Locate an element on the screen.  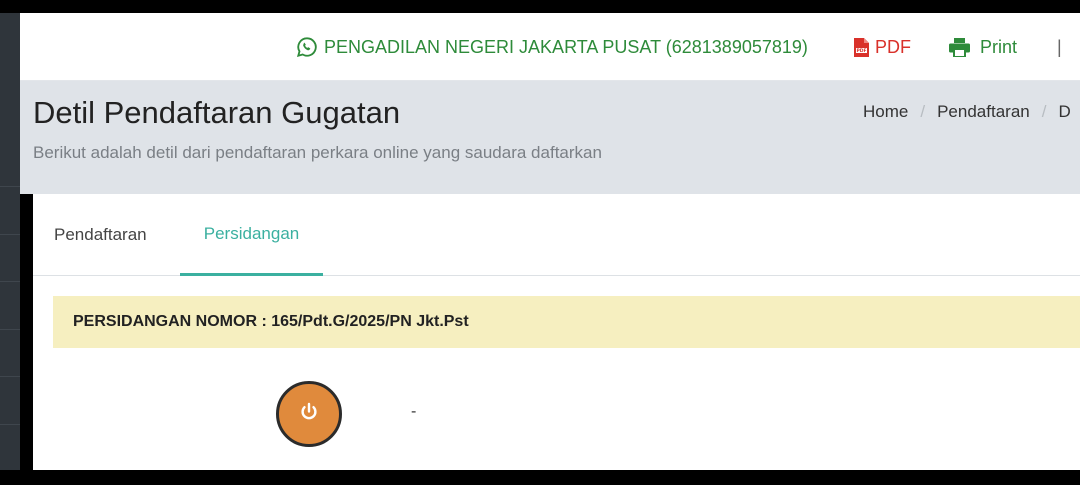
screen-frame-top is located at coordinates (540, 6).